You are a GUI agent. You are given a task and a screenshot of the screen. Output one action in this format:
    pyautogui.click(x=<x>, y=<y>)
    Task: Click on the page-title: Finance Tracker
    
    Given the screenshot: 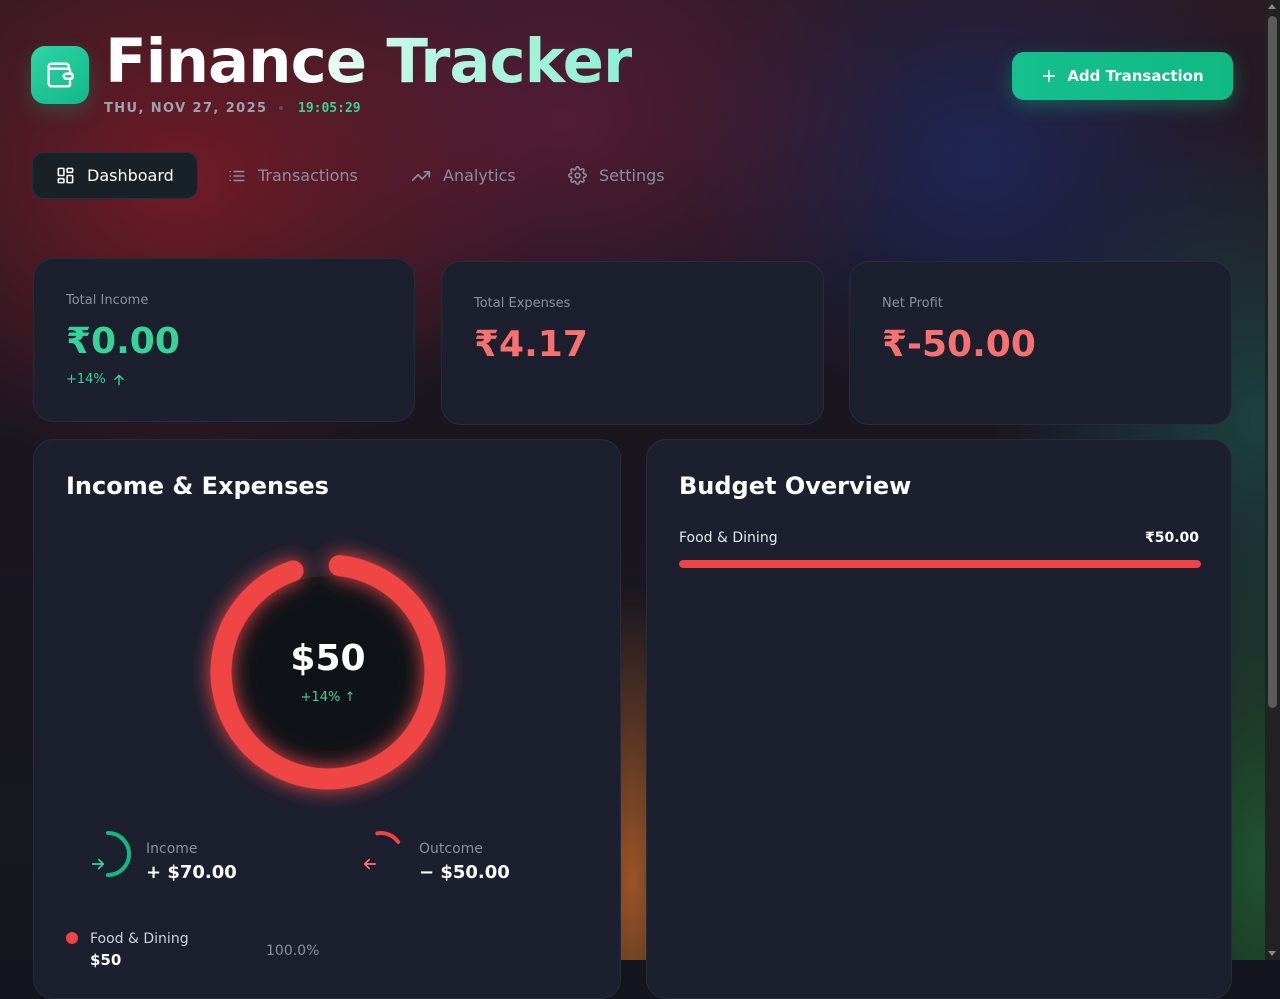 What is the action you would take?
    pyautogui.click(x=369, y=61)
    